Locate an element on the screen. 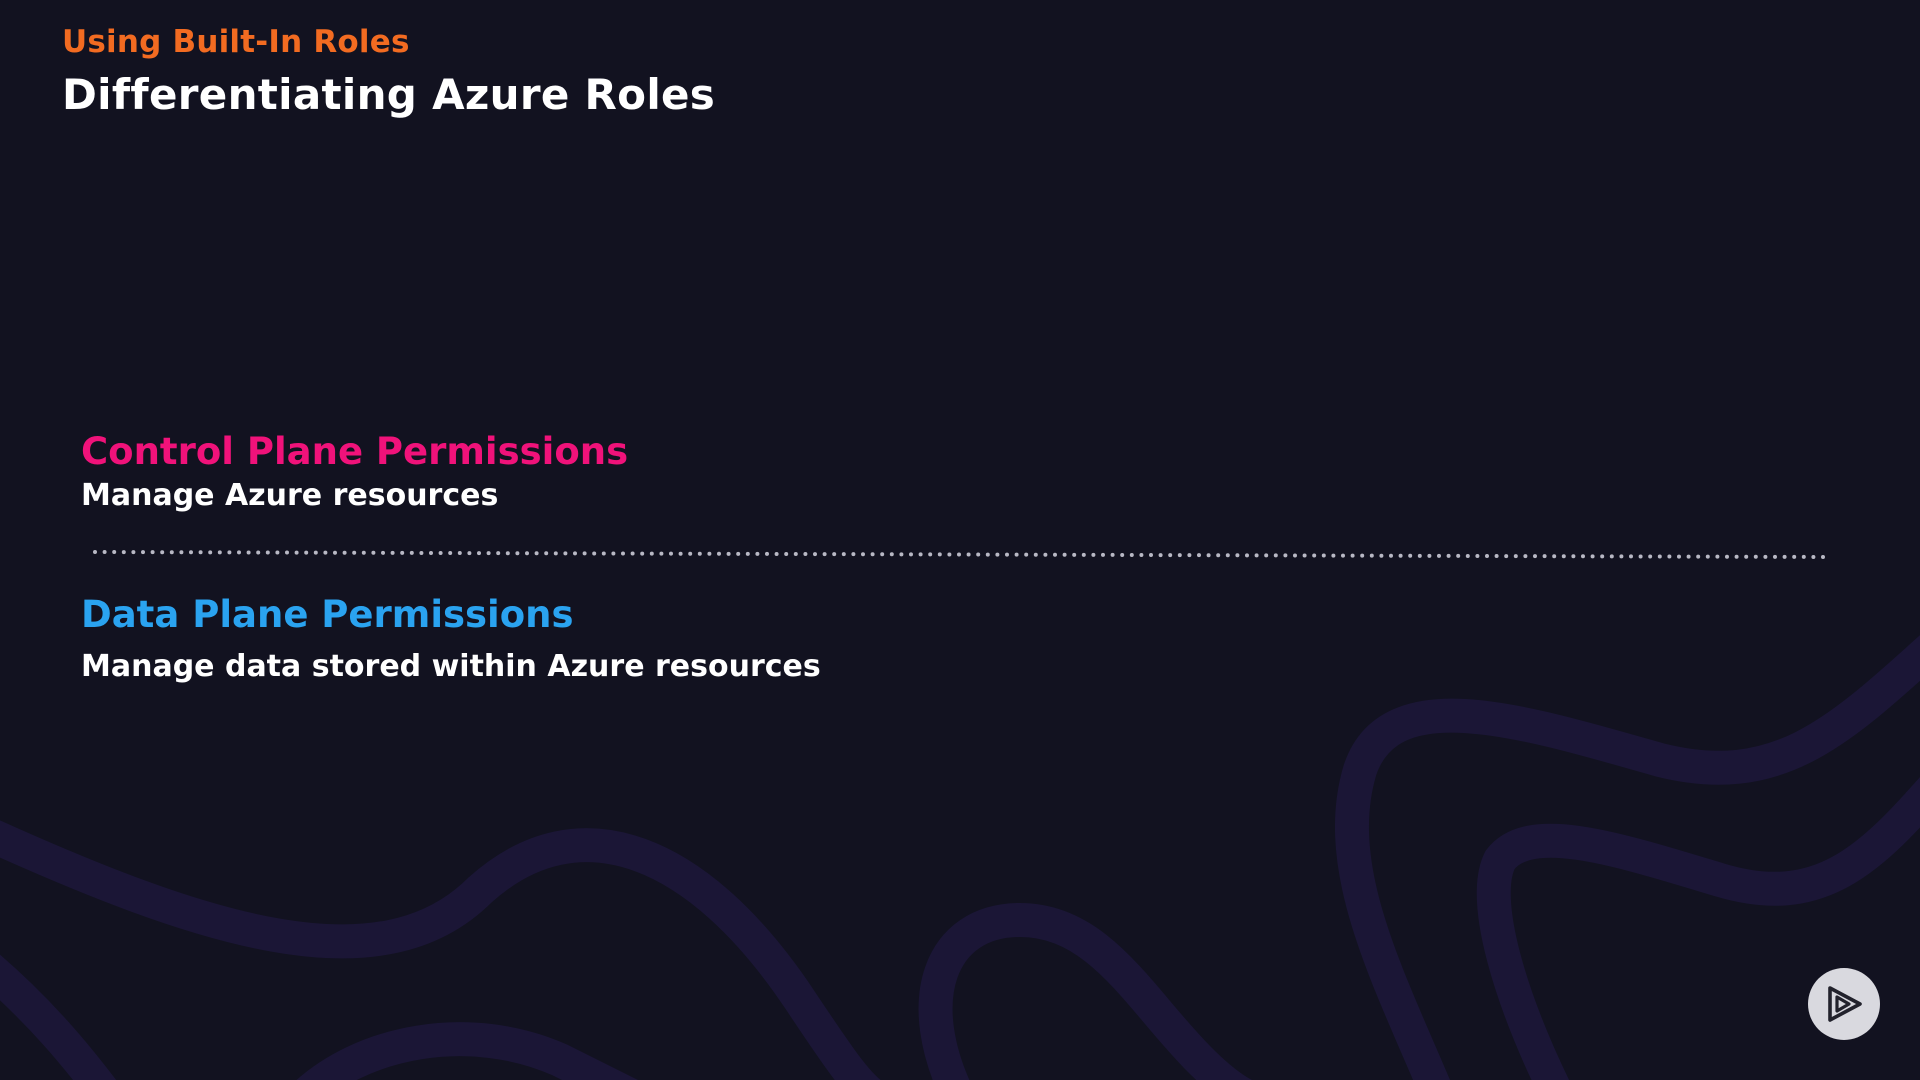  play-logo-button is located at coordinates (1844, 1004).